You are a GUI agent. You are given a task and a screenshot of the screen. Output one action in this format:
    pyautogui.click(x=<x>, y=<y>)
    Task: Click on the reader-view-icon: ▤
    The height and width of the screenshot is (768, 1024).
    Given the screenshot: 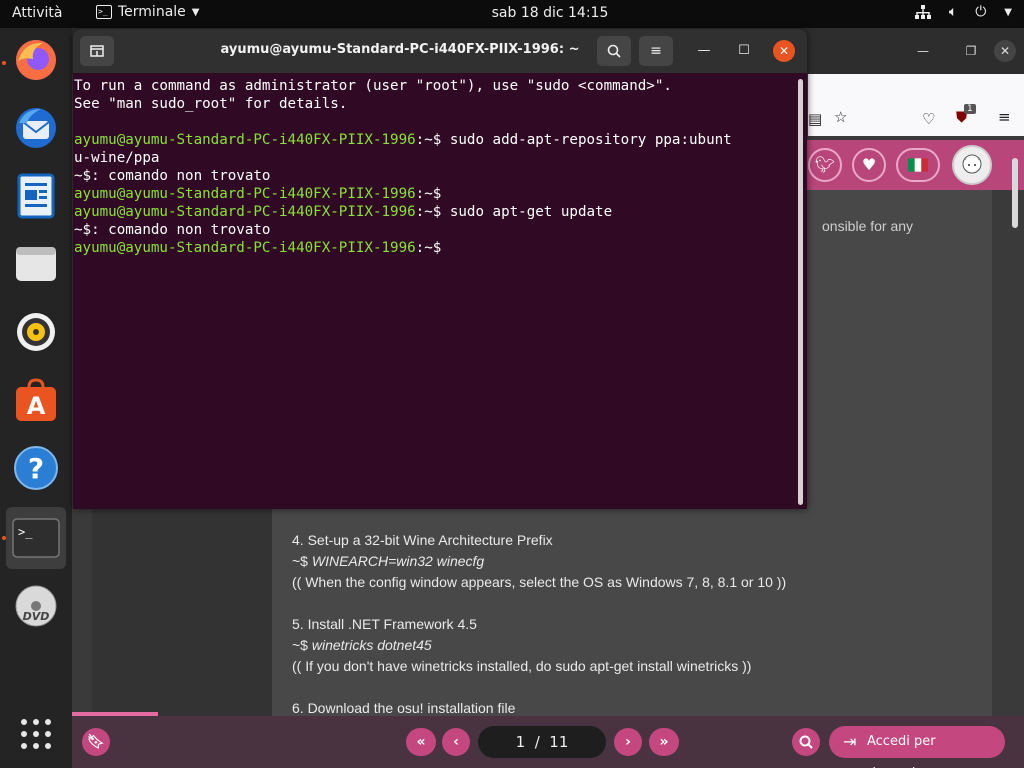 What is the action you would take?
    pyautogui.click(x=815, y=119)
    